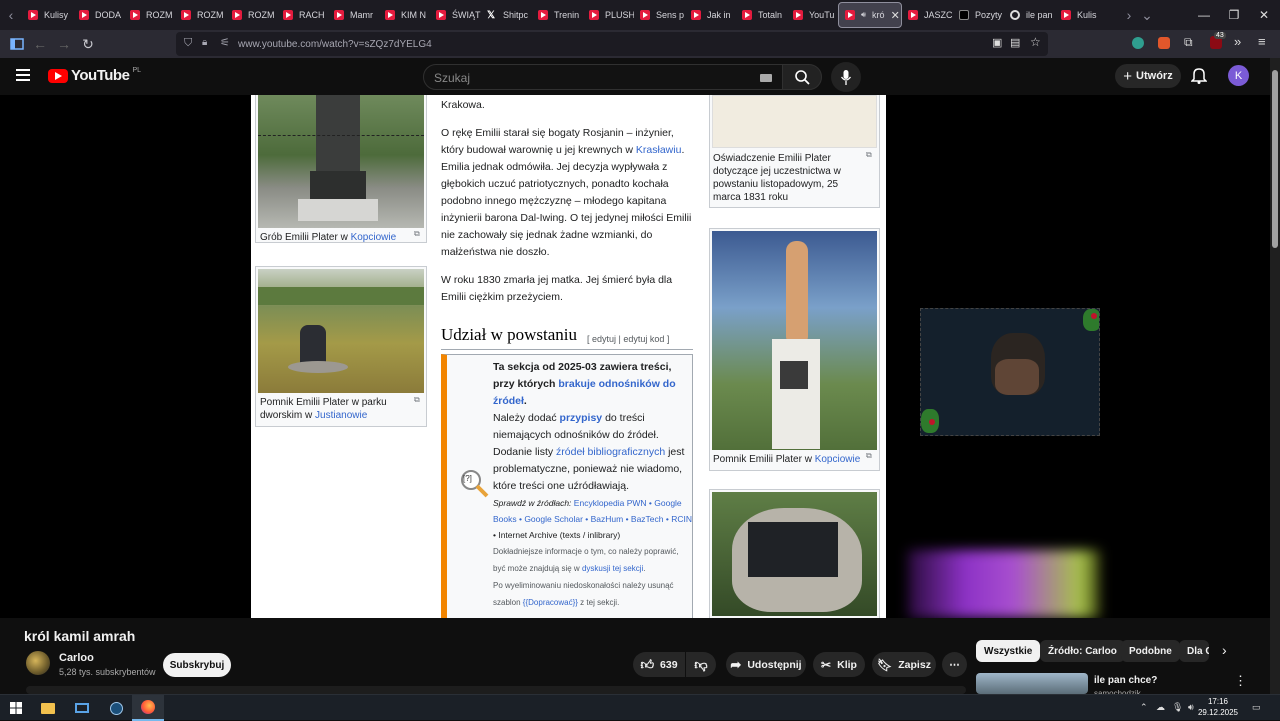 The height and width of the screenshot is (721, 1280). I want to click on voice-search-button, so click(846, 77).